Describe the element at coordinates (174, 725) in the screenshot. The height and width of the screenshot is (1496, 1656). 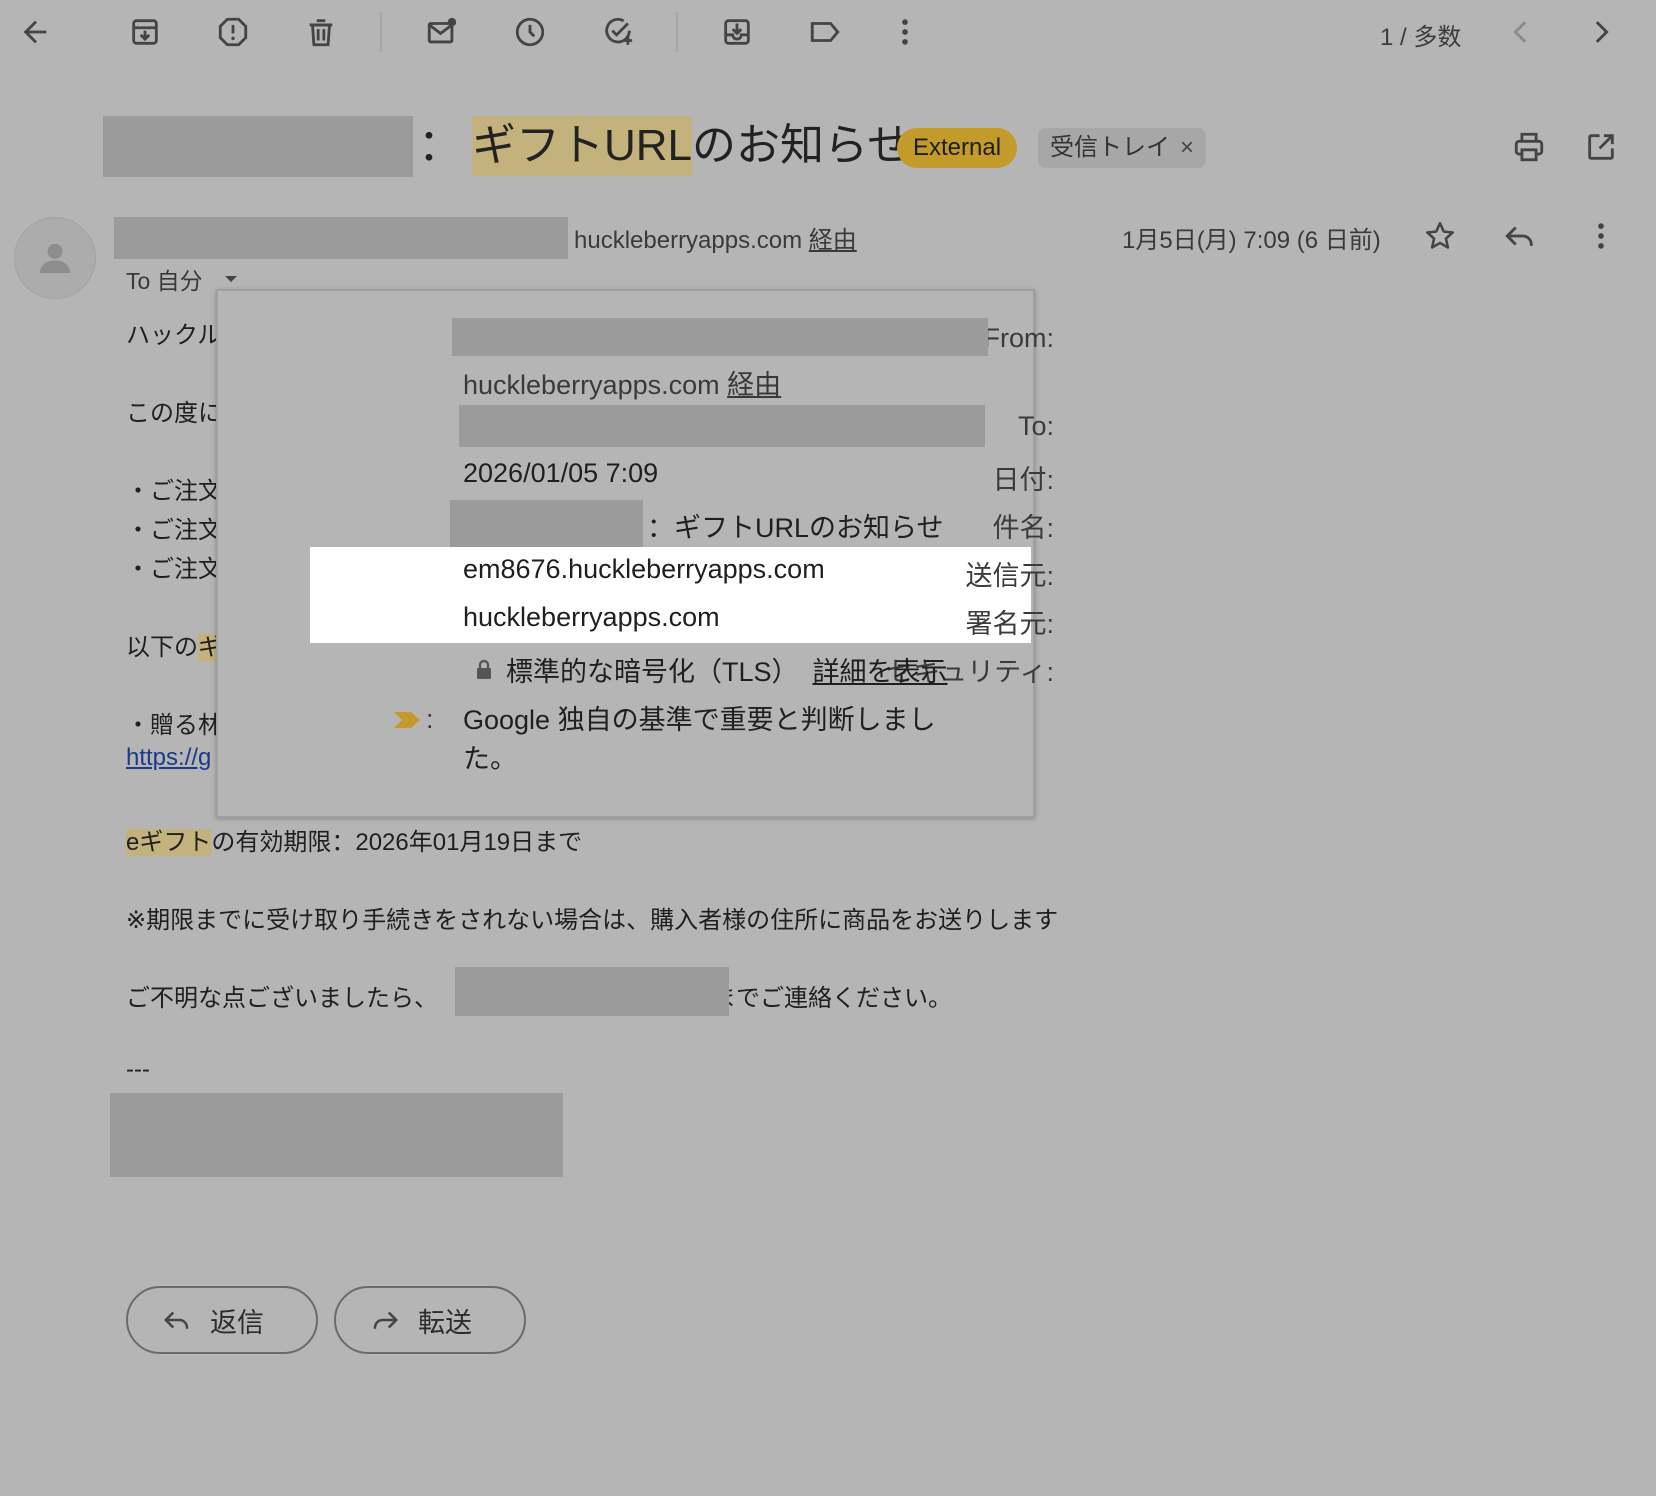
I see `body-gift-line: ・贈る林` at that location.